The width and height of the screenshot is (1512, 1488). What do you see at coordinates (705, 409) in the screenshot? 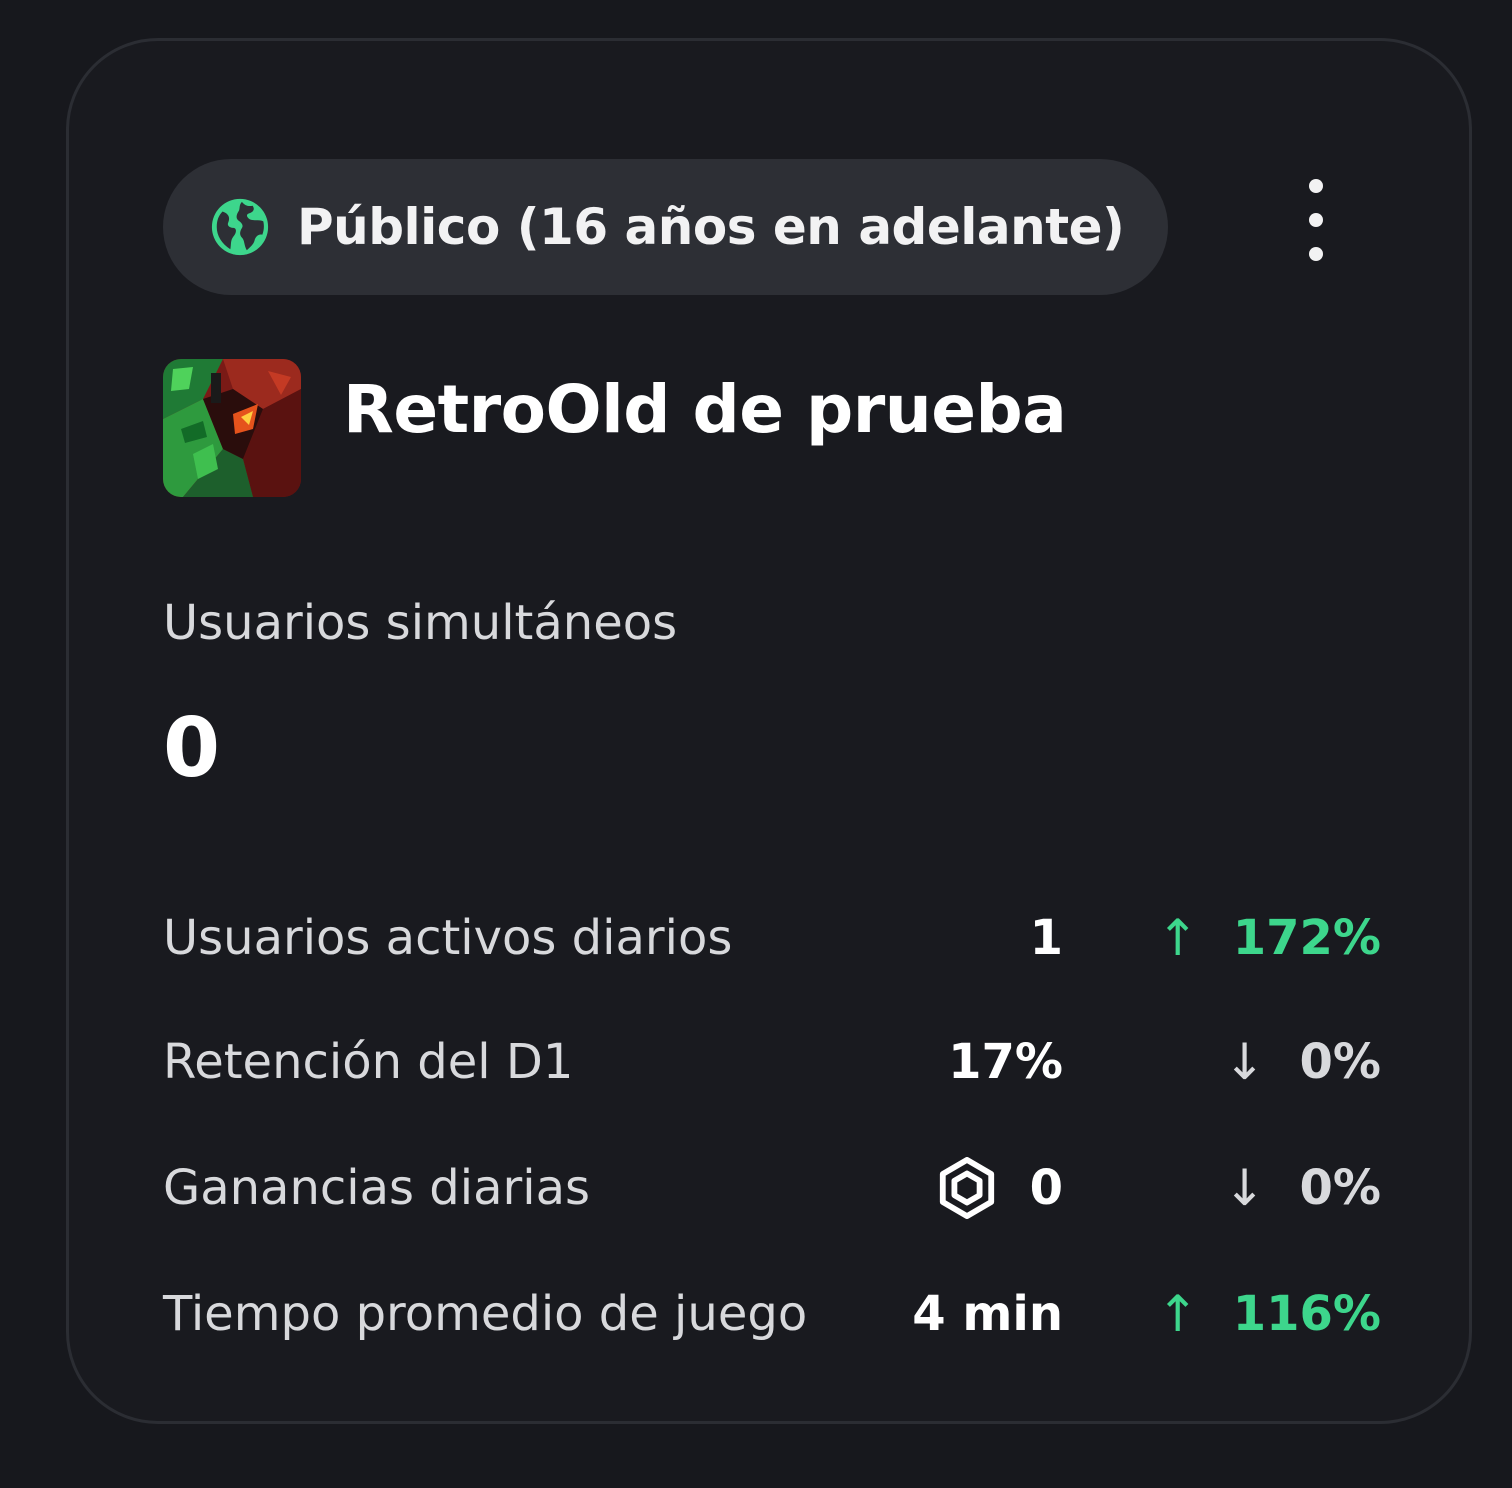
I see `experience-title: RetroOld de prueba` at bounding box center [705, 409].